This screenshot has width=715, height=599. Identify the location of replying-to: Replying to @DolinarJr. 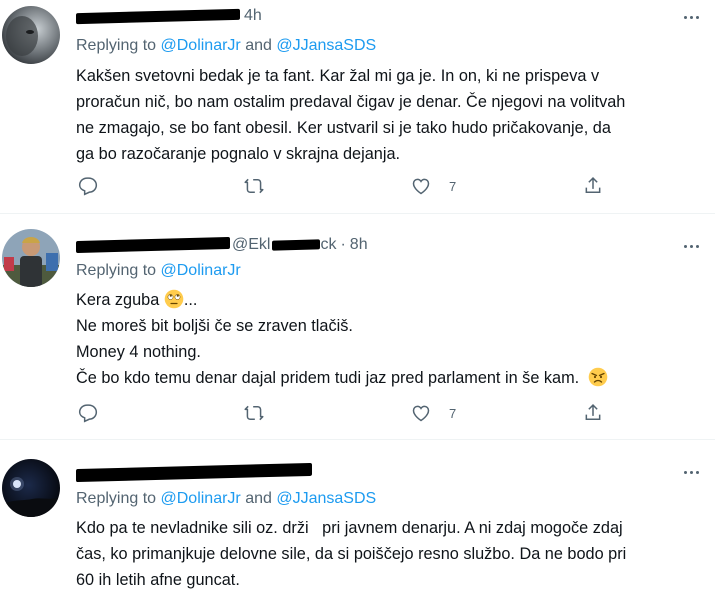
(158, 271).